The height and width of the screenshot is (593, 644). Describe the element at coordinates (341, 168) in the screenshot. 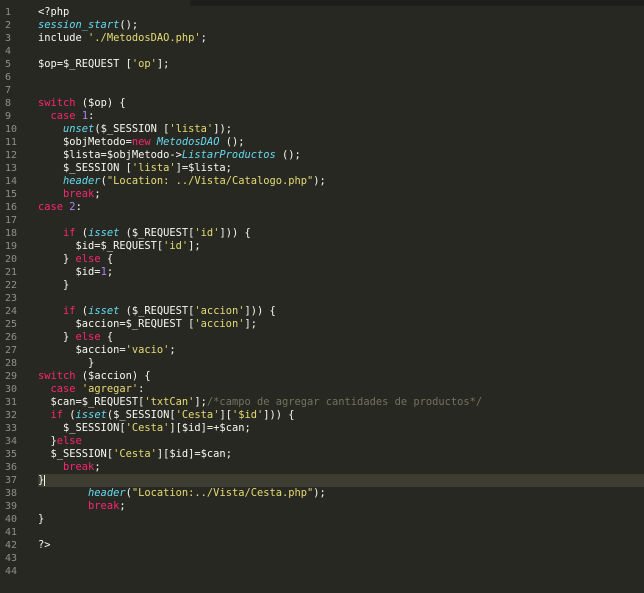

I see `code-line: $_SESSION ['lista']=$lista;` at that location.